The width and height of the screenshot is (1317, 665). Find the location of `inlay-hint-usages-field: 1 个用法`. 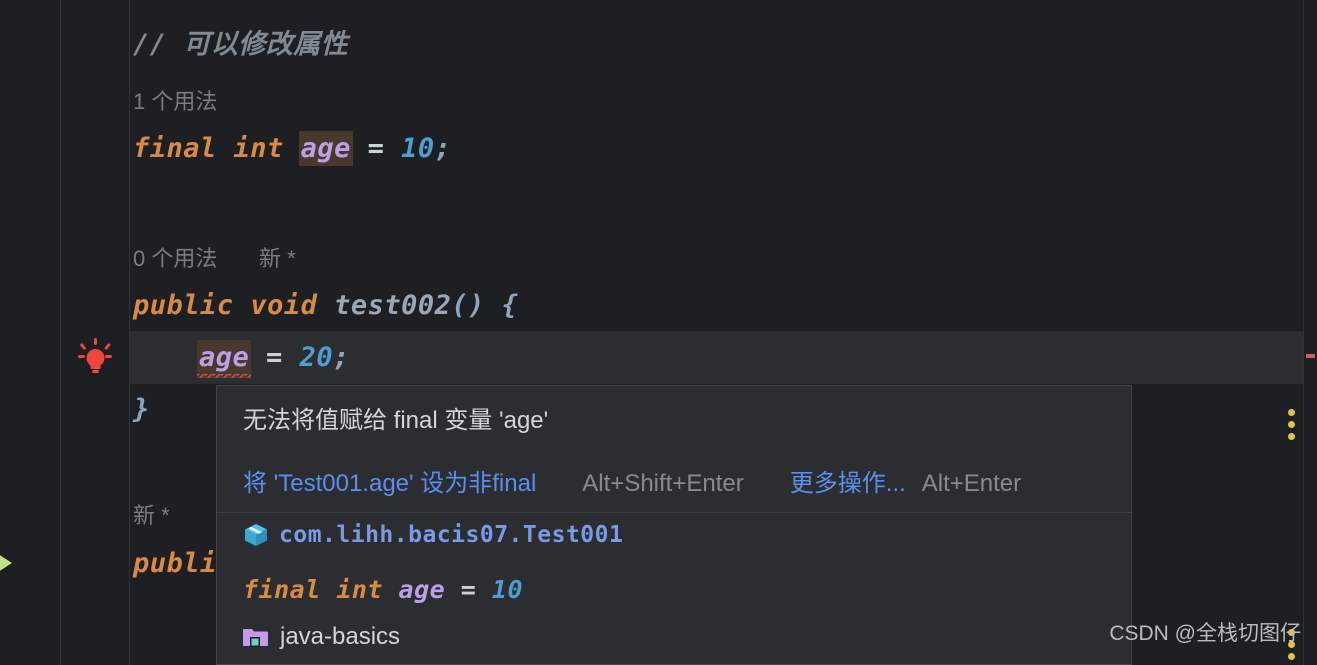

inlay-hint-usages-field: 1 个用法 is located at coordinates (175, 100).